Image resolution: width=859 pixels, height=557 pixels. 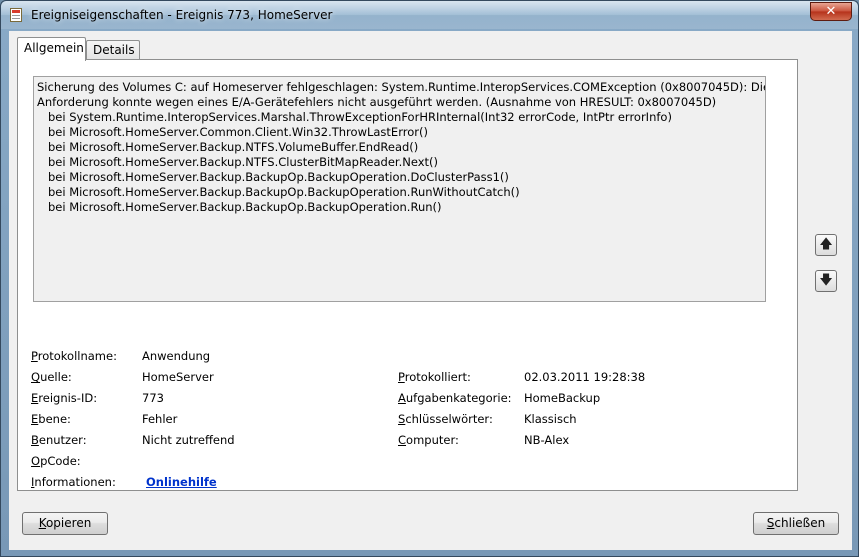 What do you see at coordinates (181, 482) in the screenshot?
I see `onlinehilfe-link: Onlinehilfe` at bounding box center [181, 482].